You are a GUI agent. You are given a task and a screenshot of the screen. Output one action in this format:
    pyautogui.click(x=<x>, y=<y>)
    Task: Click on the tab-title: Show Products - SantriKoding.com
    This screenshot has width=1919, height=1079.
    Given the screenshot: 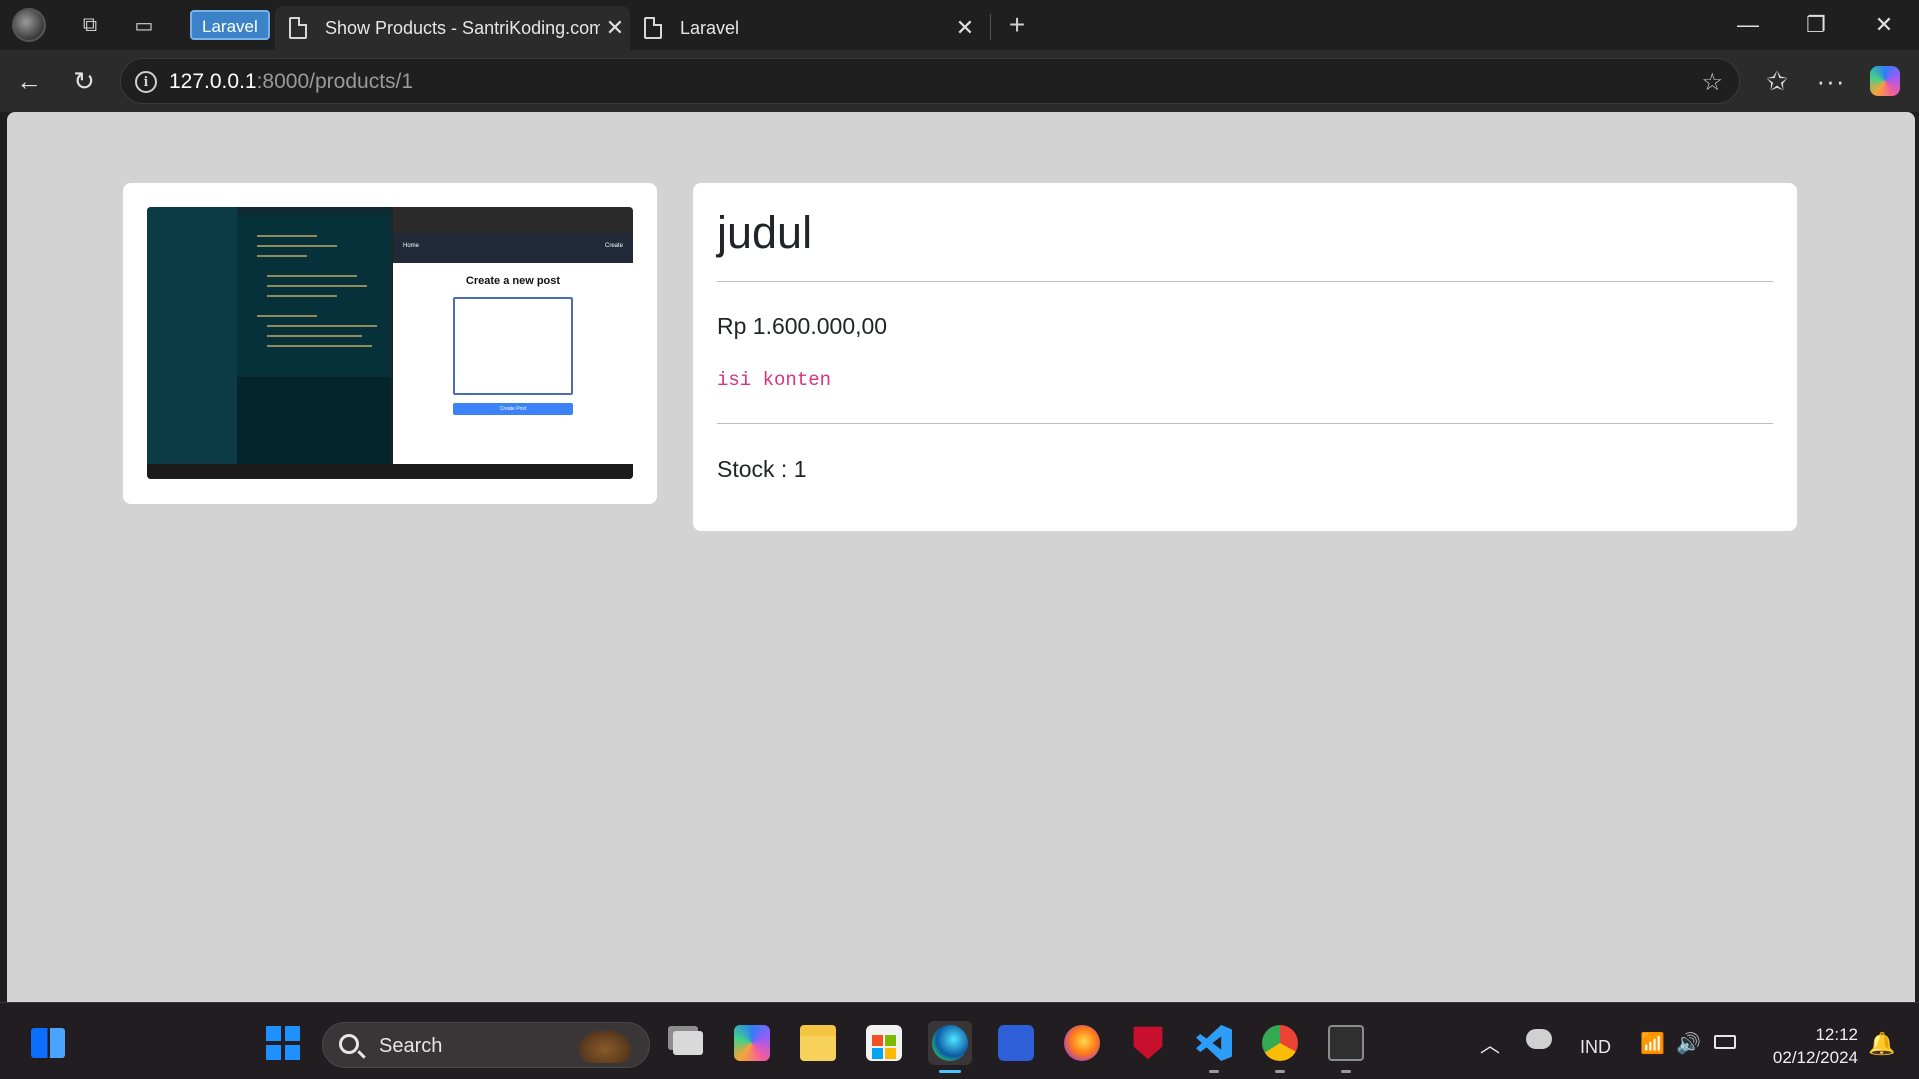 What is the action you would take?
    pyautogui.click(x=462, y=27)
    